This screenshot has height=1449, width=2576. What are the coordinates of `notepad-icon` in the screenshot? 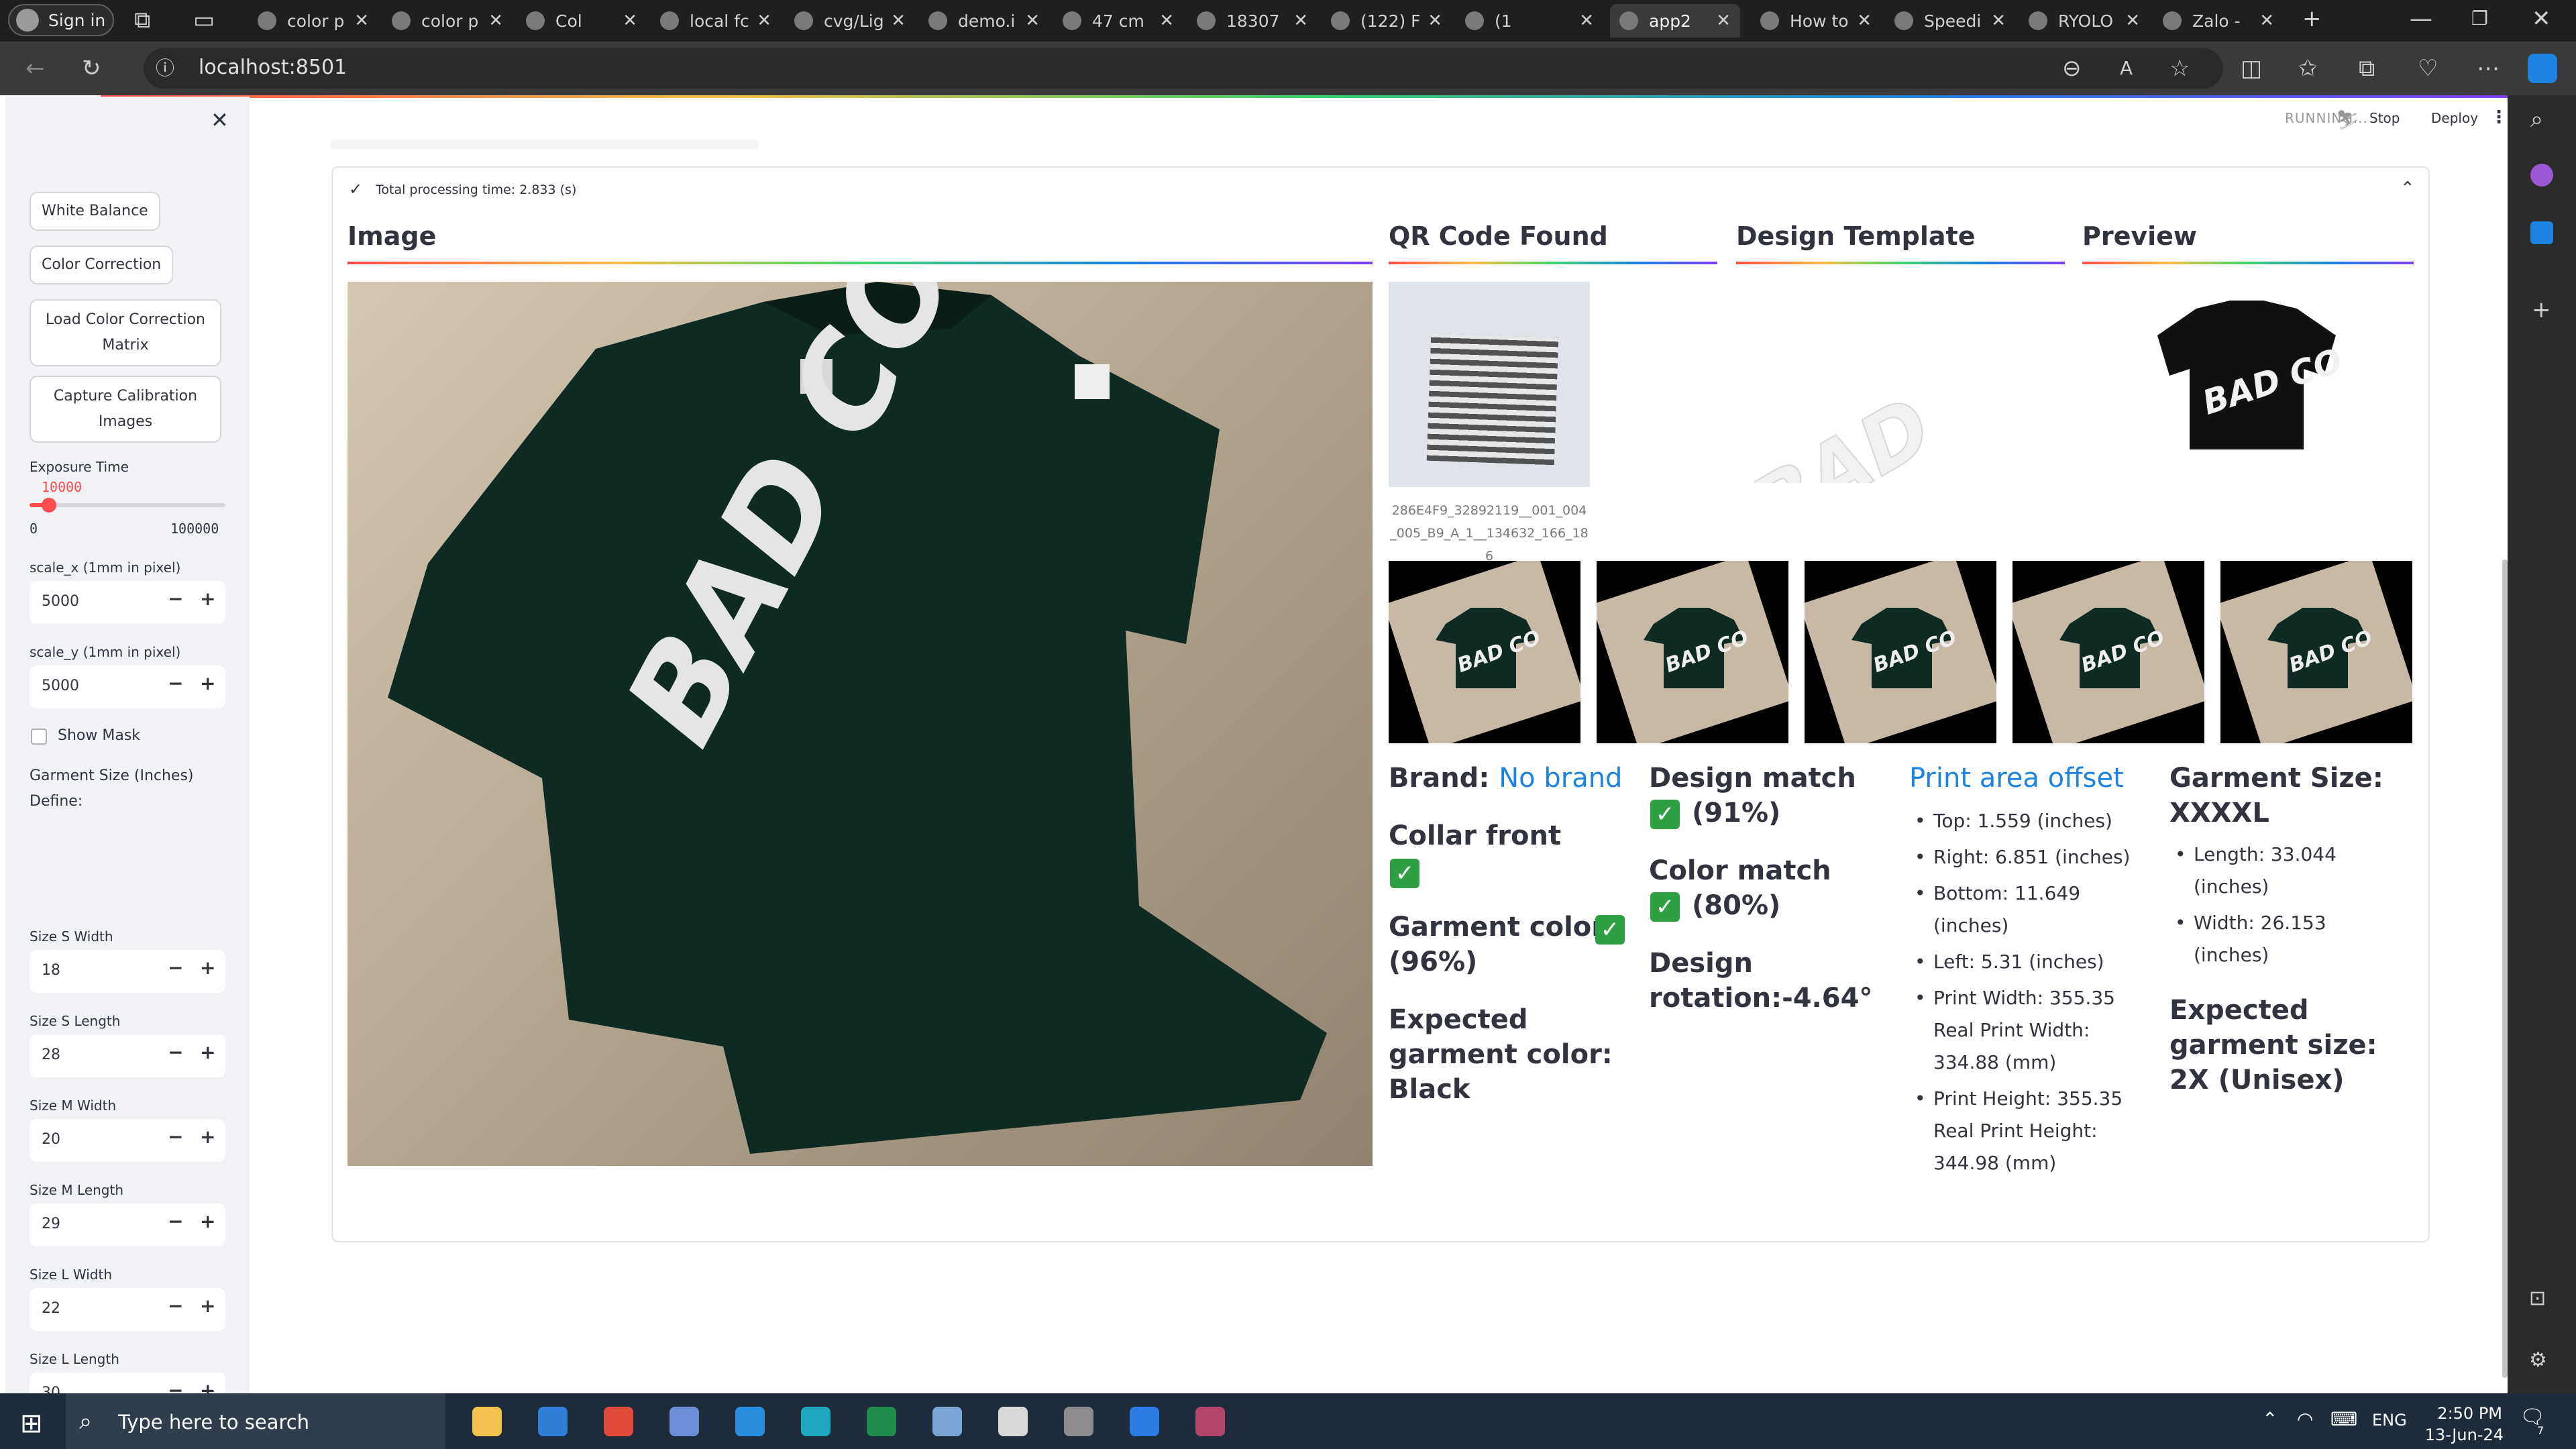 It's located at (947, 1421).